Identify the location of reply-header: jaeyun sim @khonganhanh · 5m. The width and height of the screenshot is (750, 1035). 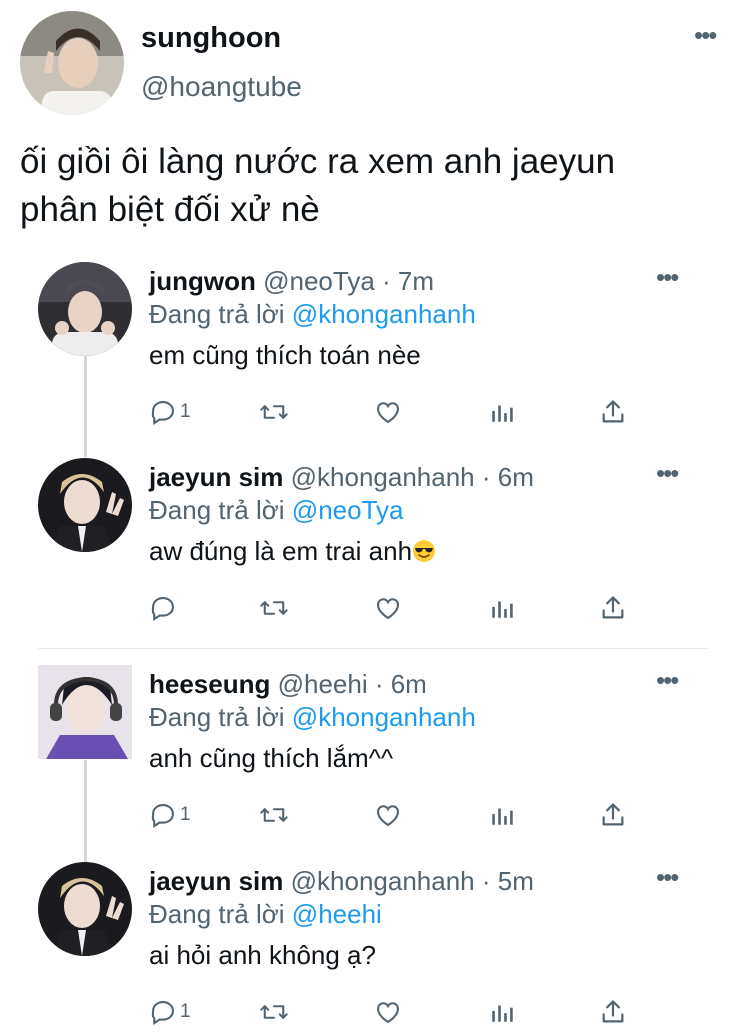
(341, 881).